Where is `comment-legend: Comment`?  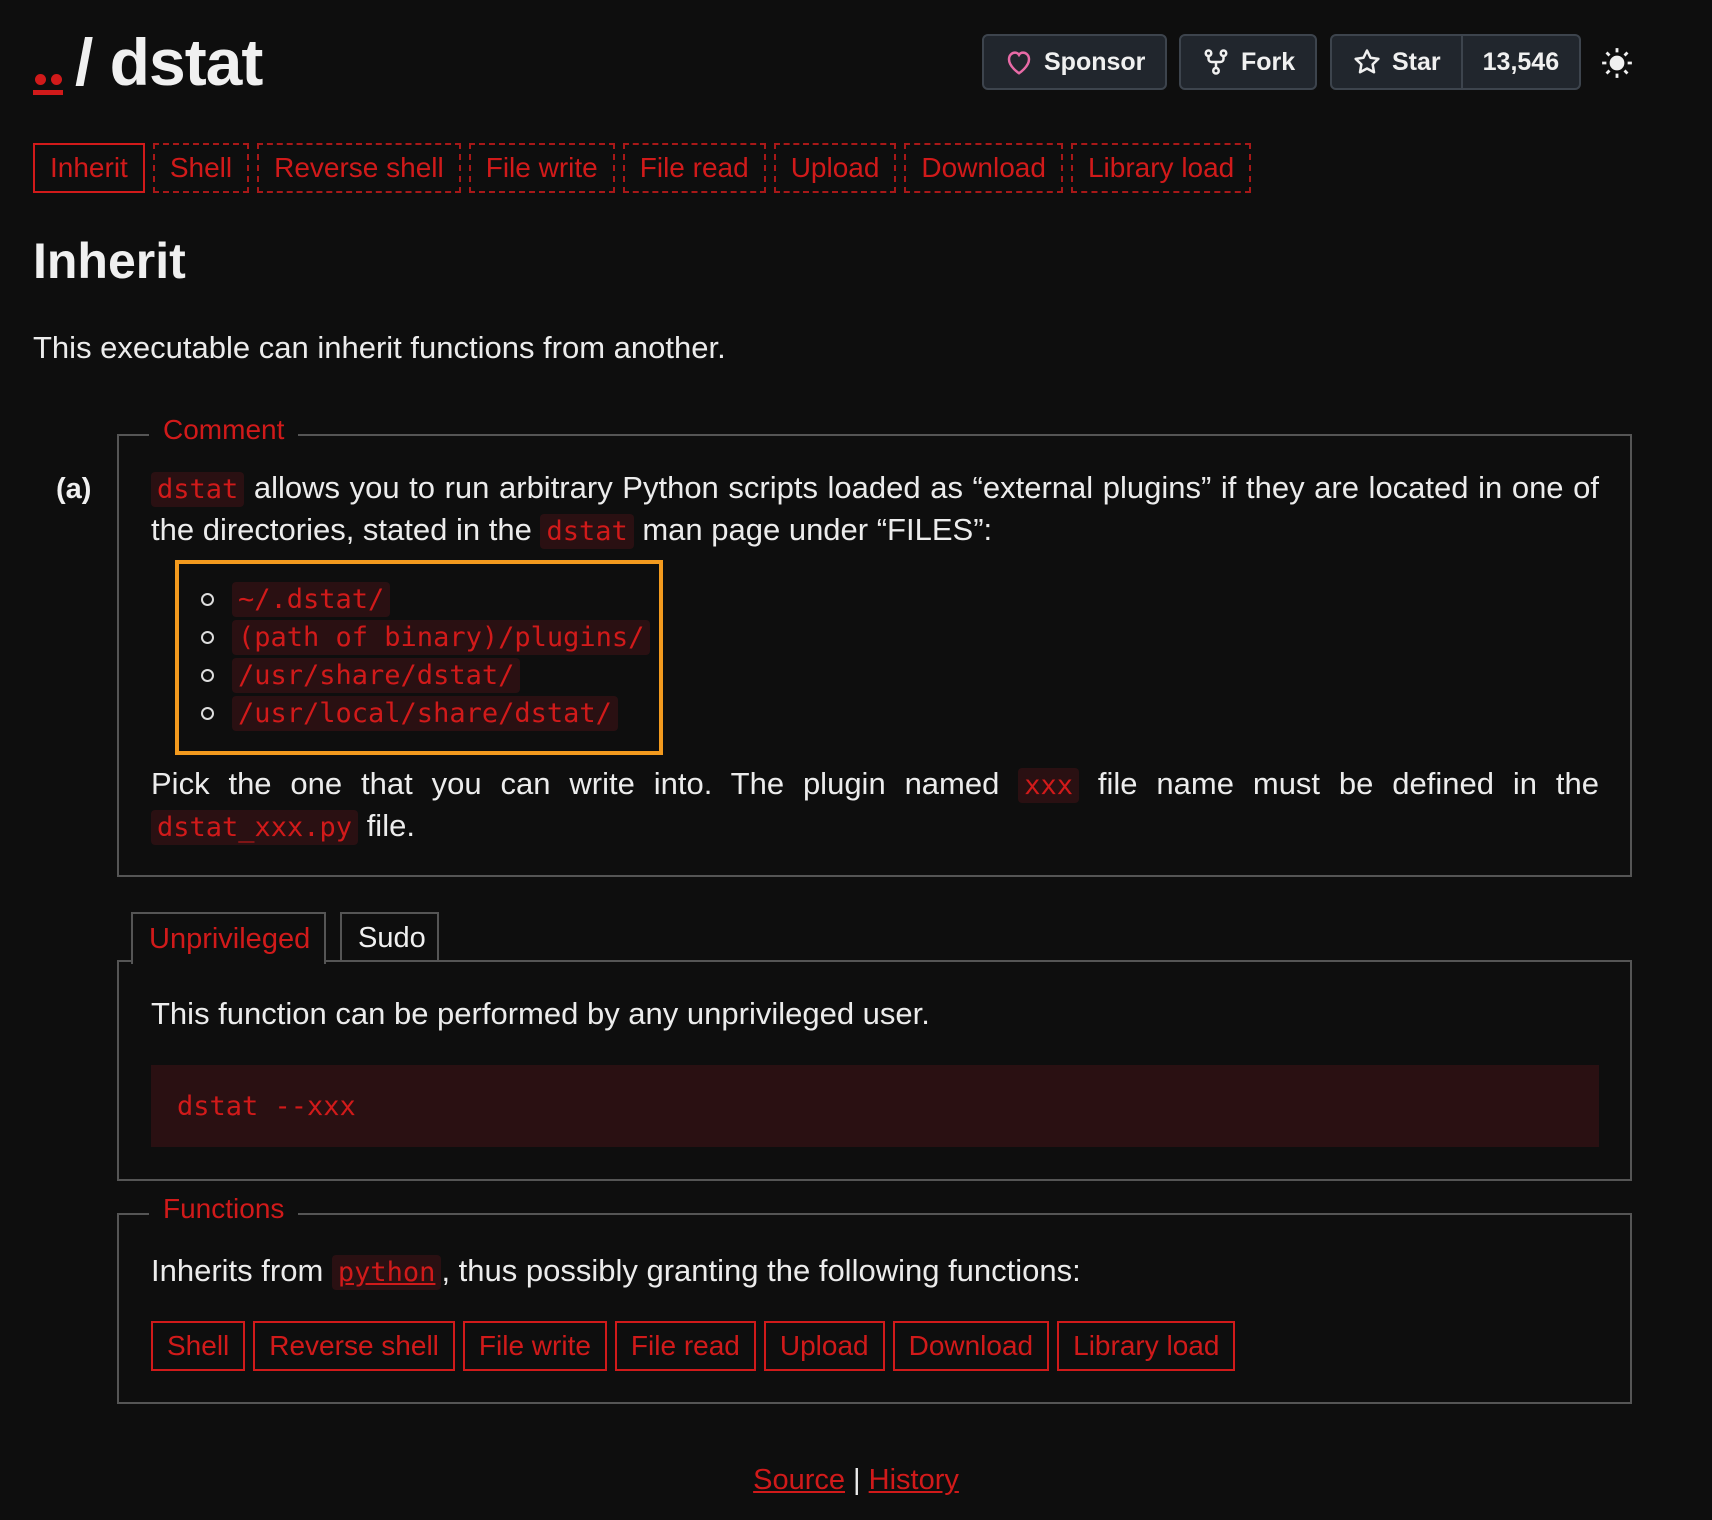 comment-legend: Comment is located at coordinates (224, 430).